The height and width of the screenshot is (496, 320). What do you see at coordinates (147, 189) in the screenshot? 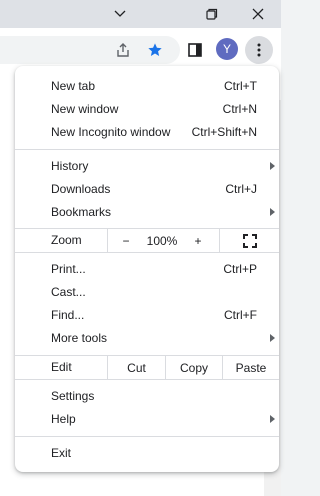
I see `menu-item-downloads: Downloads Ctrl+J` at bounding box center [147, 189].